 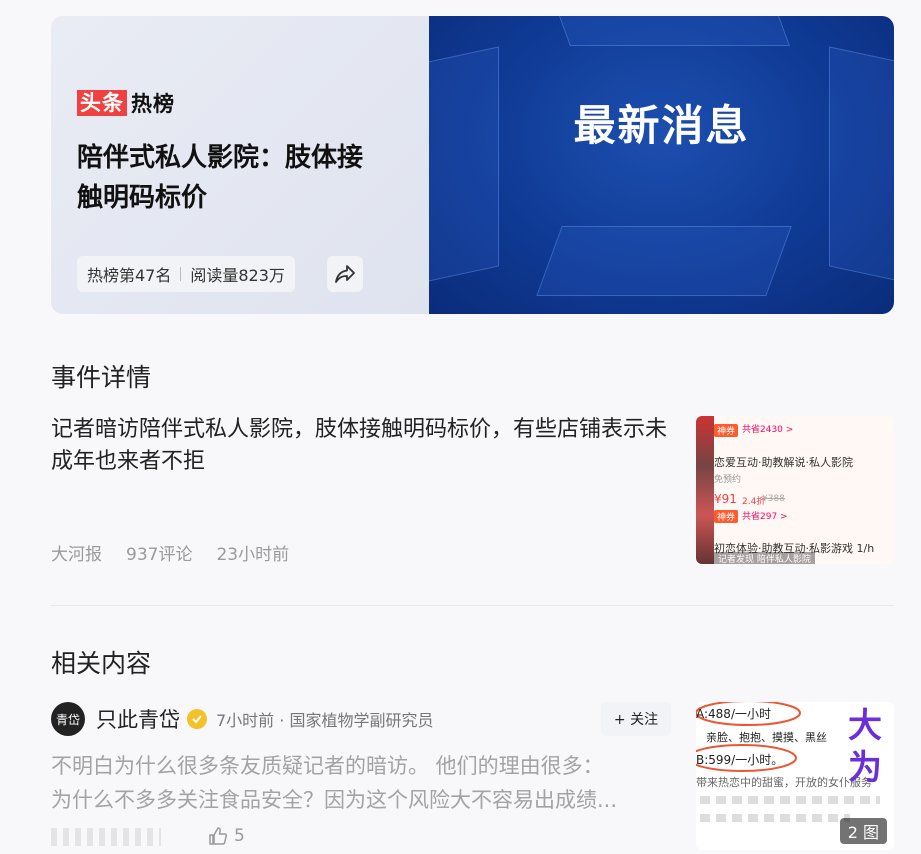 What do you see at coordinates (218, 836) in the screenshot?
I see `thumb-up-icon` at bounding box center [218, 836].